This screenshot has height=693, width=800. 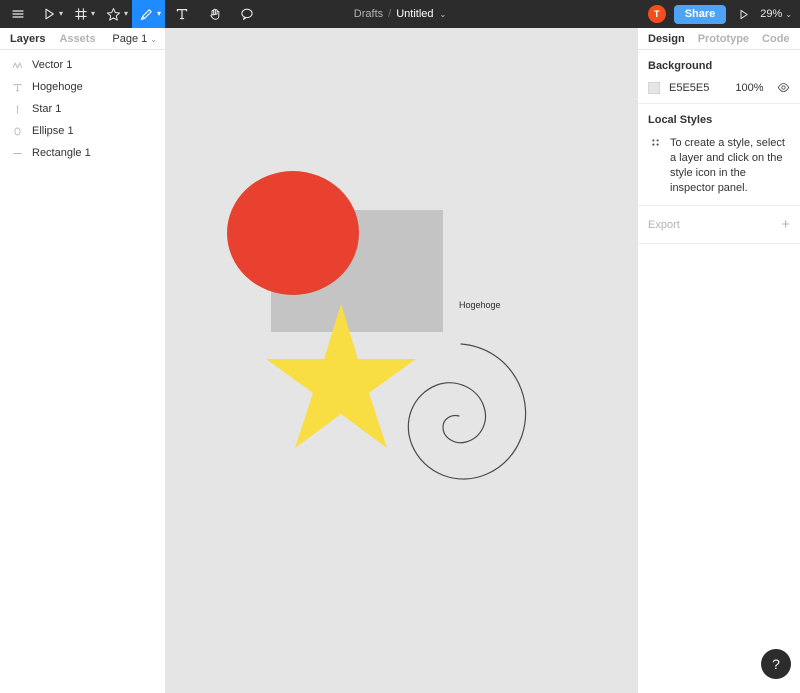 What do you see at coordinates (17, 109) in the screenshot?
I see `star-layer-icon` at bounding box center [17, 109].